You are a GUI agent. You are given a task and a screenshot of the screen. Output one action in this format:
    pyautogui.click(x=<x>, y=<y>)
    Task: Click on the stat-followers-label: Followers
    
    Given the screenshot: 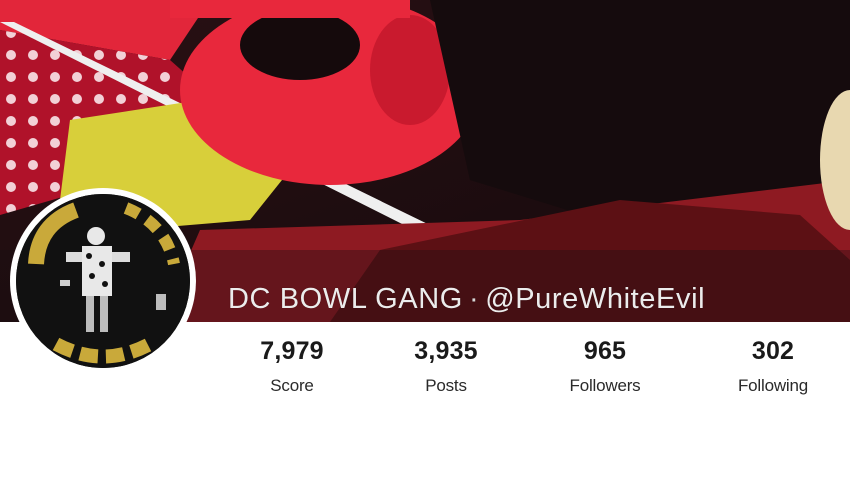 What is the action you would take?
    pyautogui.click(x=605, y=385)
    